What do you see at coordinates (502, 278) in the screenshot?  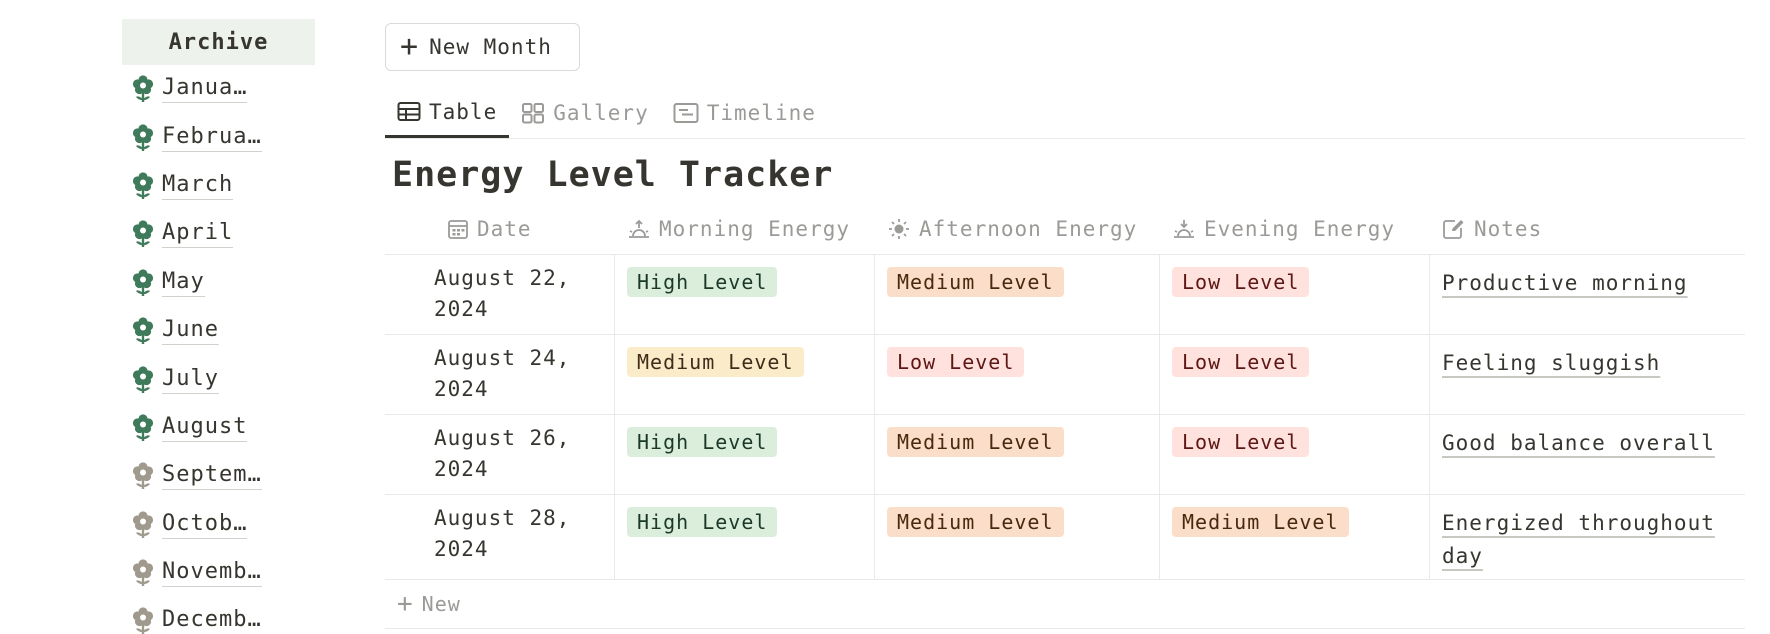 I see `date-line: August 22,` at bounding box center [502, 278].